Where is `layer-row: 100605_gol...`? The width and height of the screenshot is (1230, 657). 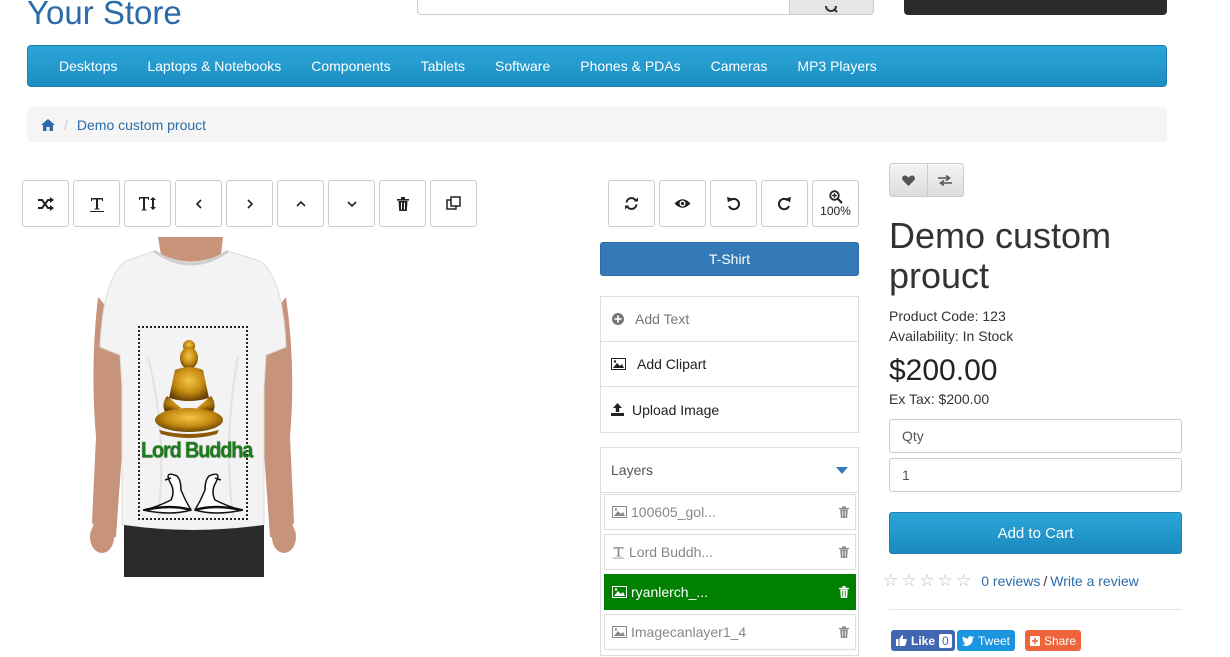
layer-row: 100605_gol... is located at coordinates (730, 512).